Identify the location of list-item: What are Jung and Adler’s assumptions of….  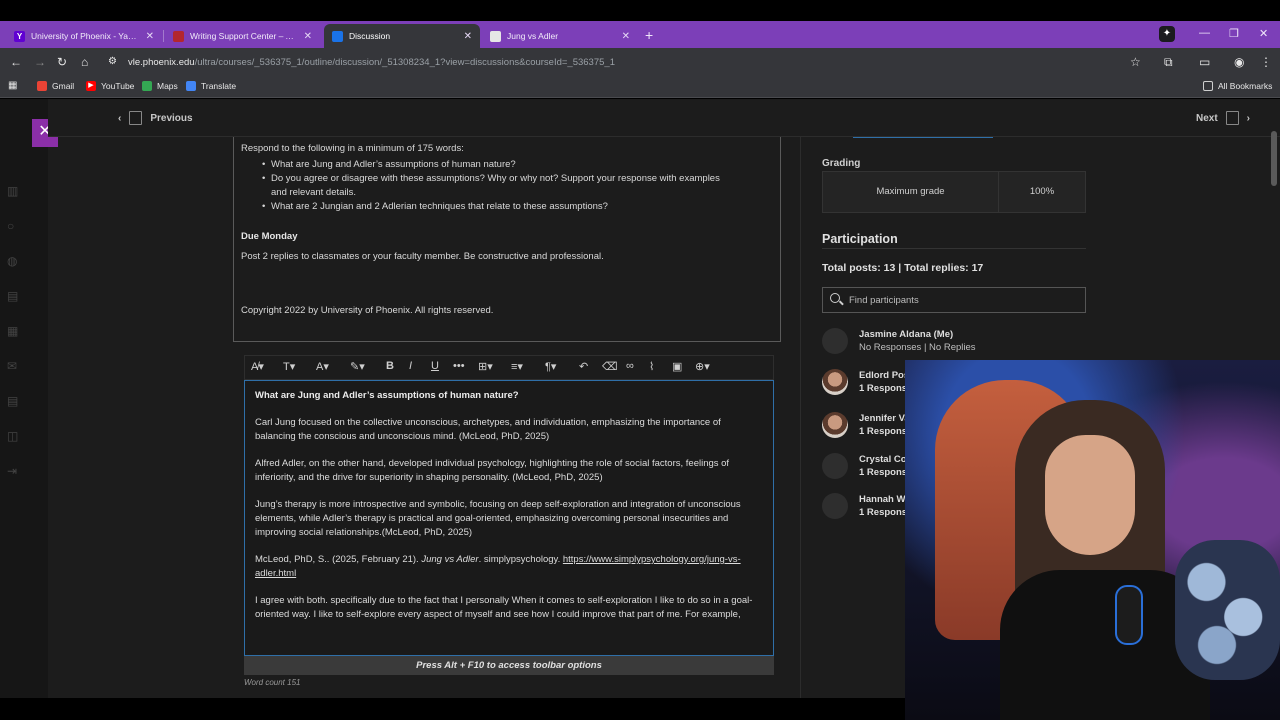
(498, 165).